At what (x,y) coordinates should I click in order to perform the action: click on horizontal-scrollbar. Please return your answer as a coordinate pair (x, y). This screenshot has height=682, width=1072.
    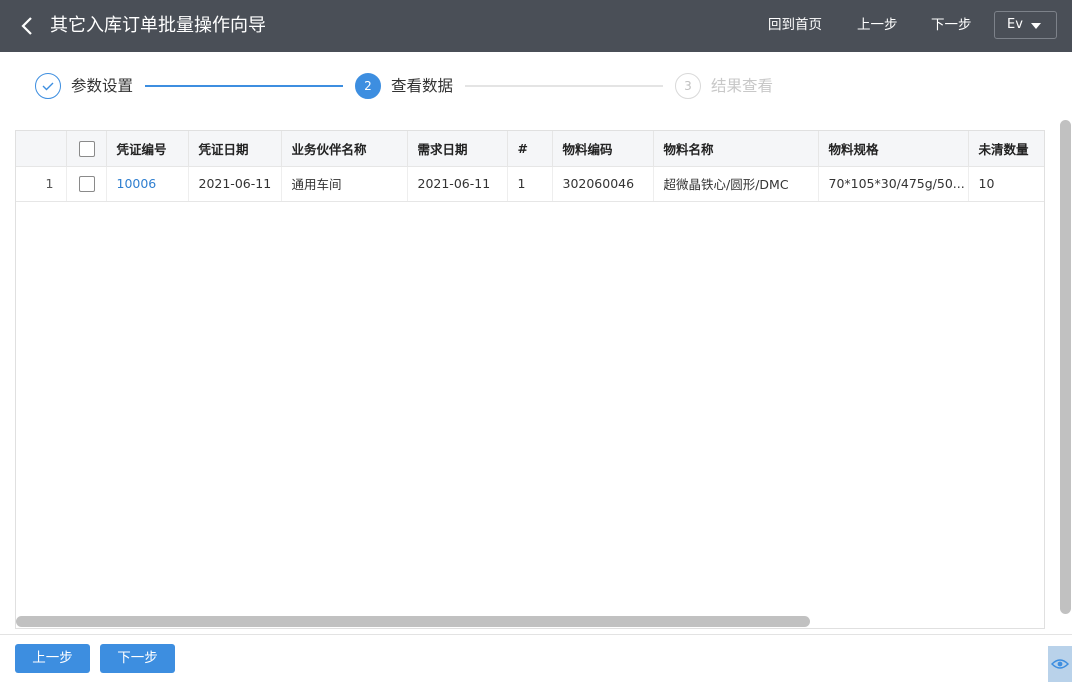
    Looking at the image, I should click on (413, 621).